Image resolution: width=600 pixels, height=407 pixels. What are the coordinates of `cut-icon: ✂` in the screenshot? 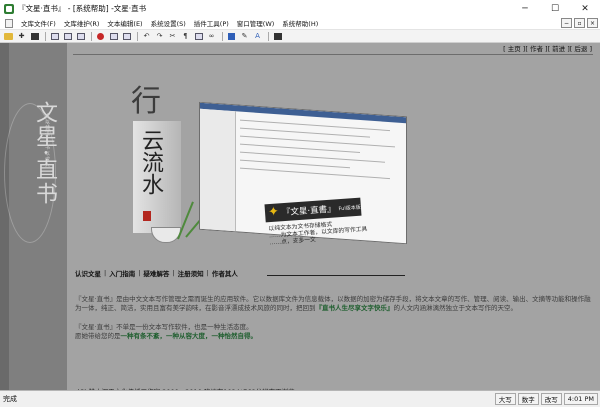 It's located at (172, 36).